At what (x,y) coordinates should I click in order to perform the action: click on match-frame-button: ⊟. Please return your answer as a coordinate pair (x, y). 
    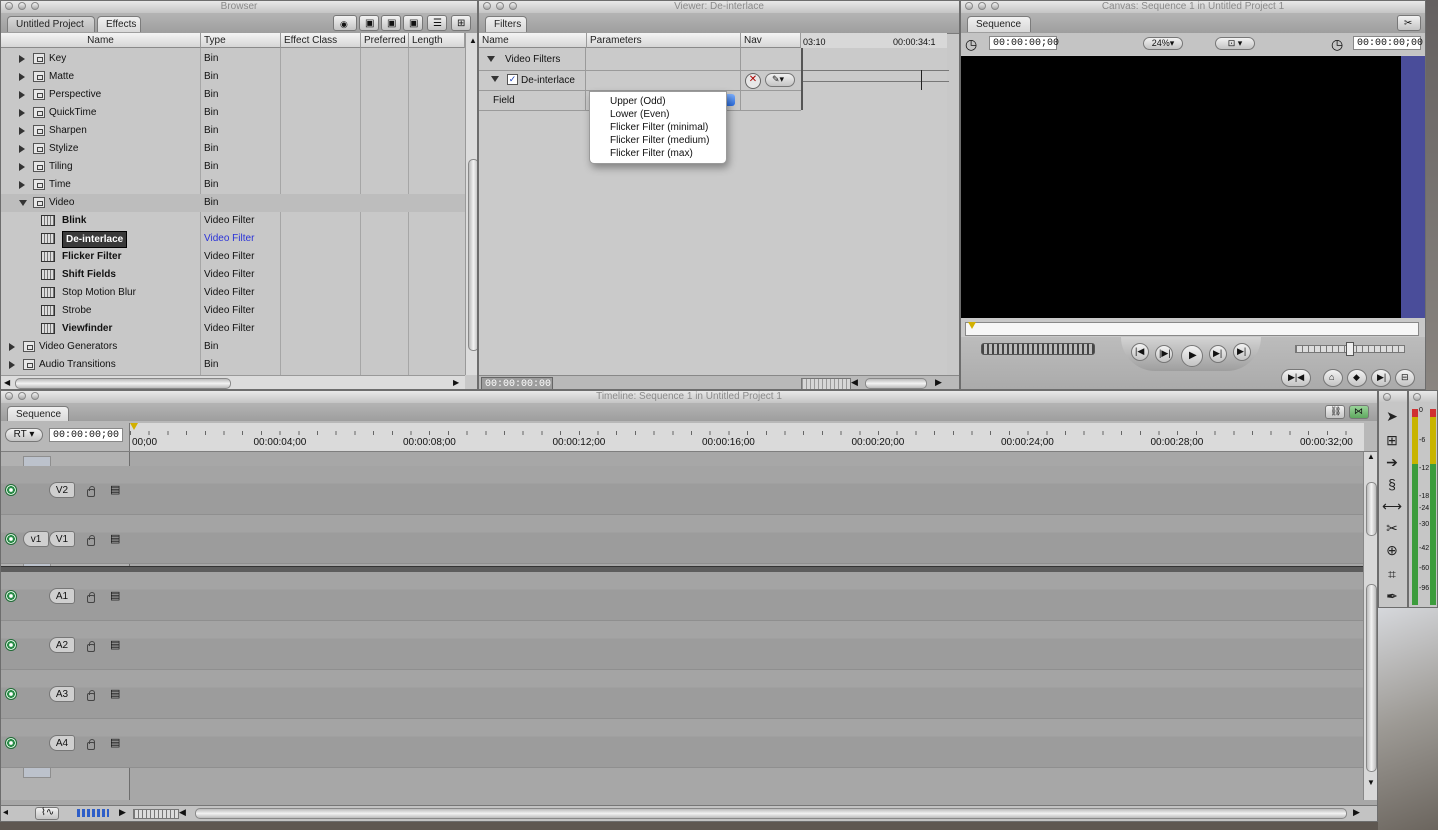
    Looking at the image, I should click on (1405, 378).